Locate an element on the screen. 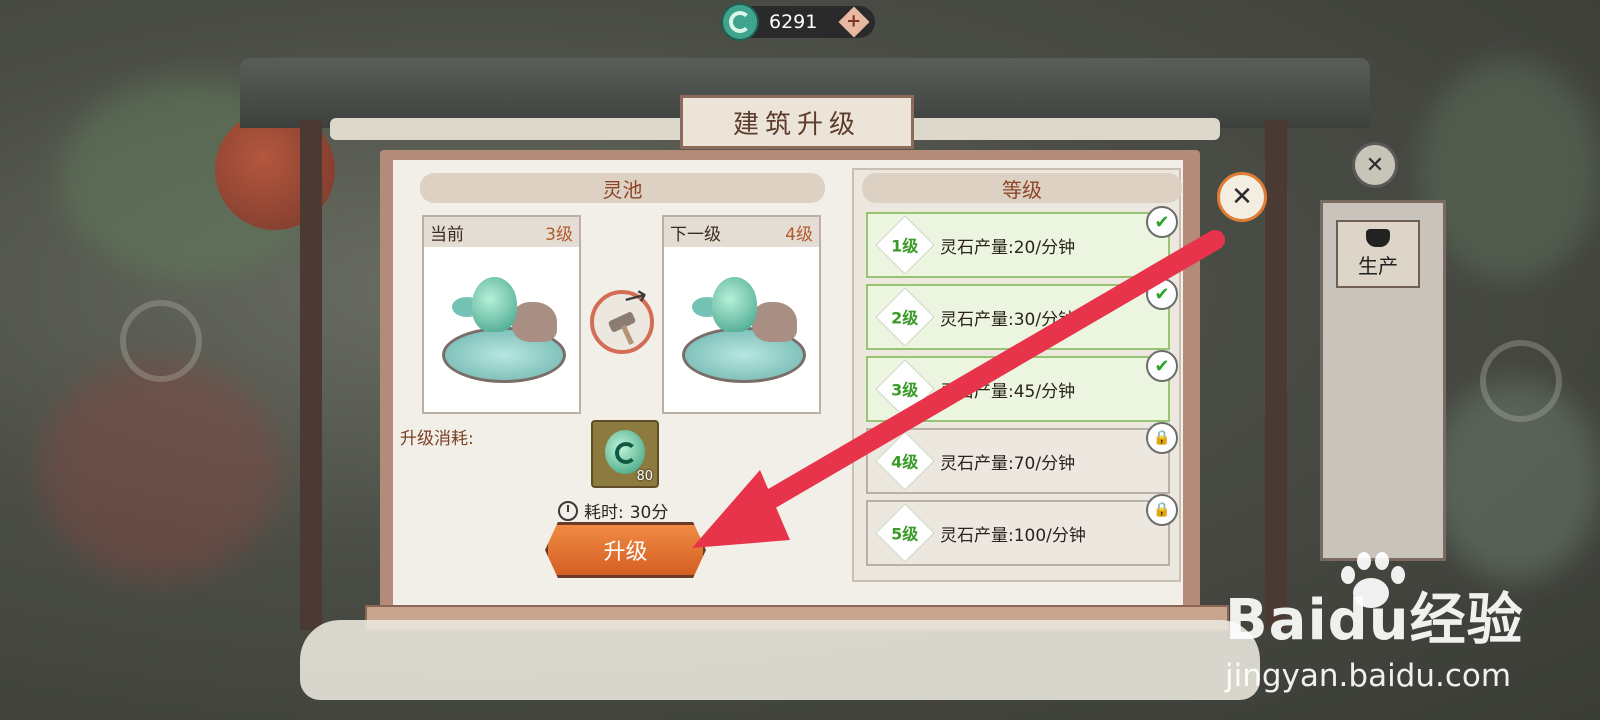 The image size is (1600, 720). level-output: 灵石产量:20/分钟 is located at coordinates (1008, 247).